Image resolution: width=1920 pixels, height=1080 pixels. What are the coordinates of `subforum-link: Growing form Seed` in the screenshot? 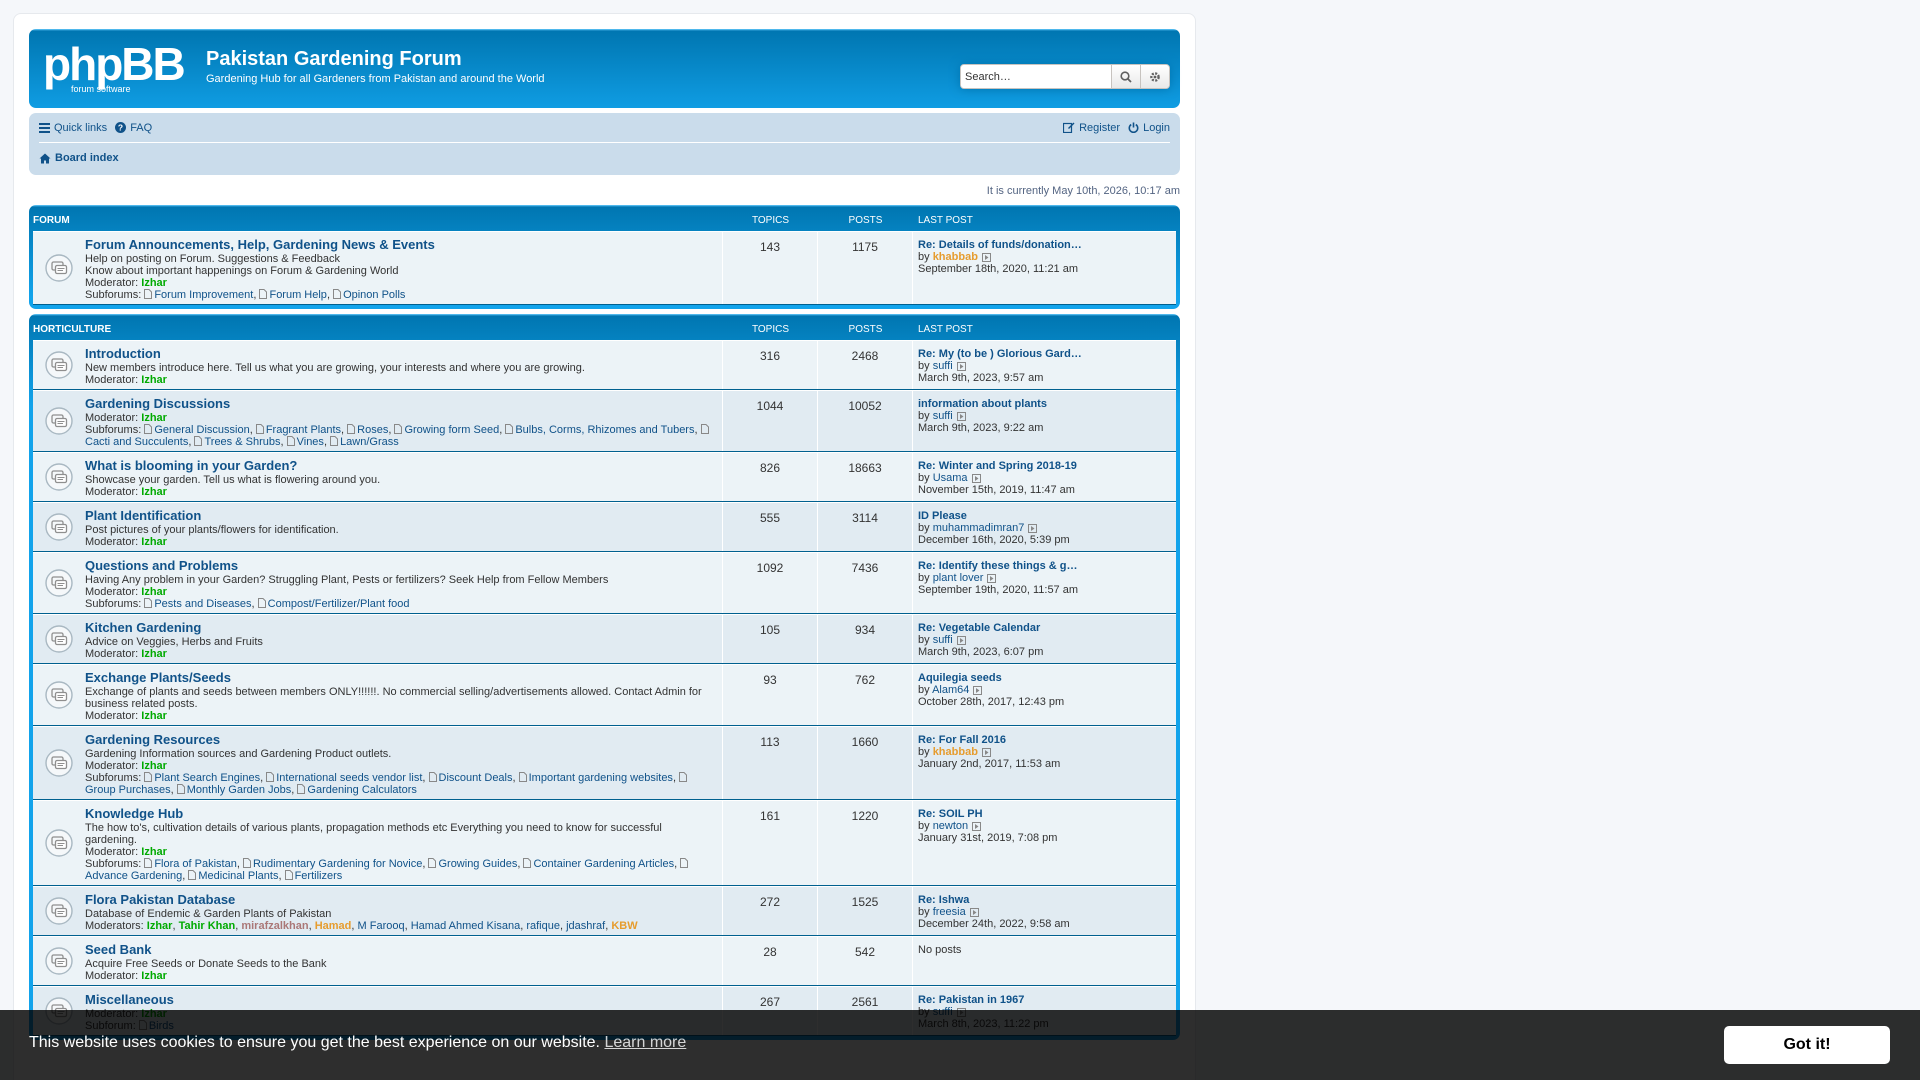 It's located at (451, 430).